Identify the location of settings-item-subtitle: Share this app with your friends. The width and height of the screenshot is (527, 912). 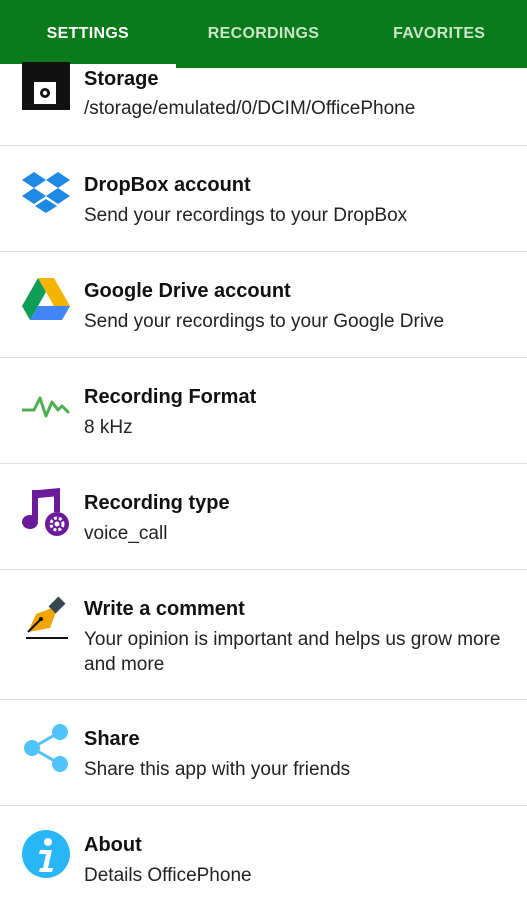
(217, 769).